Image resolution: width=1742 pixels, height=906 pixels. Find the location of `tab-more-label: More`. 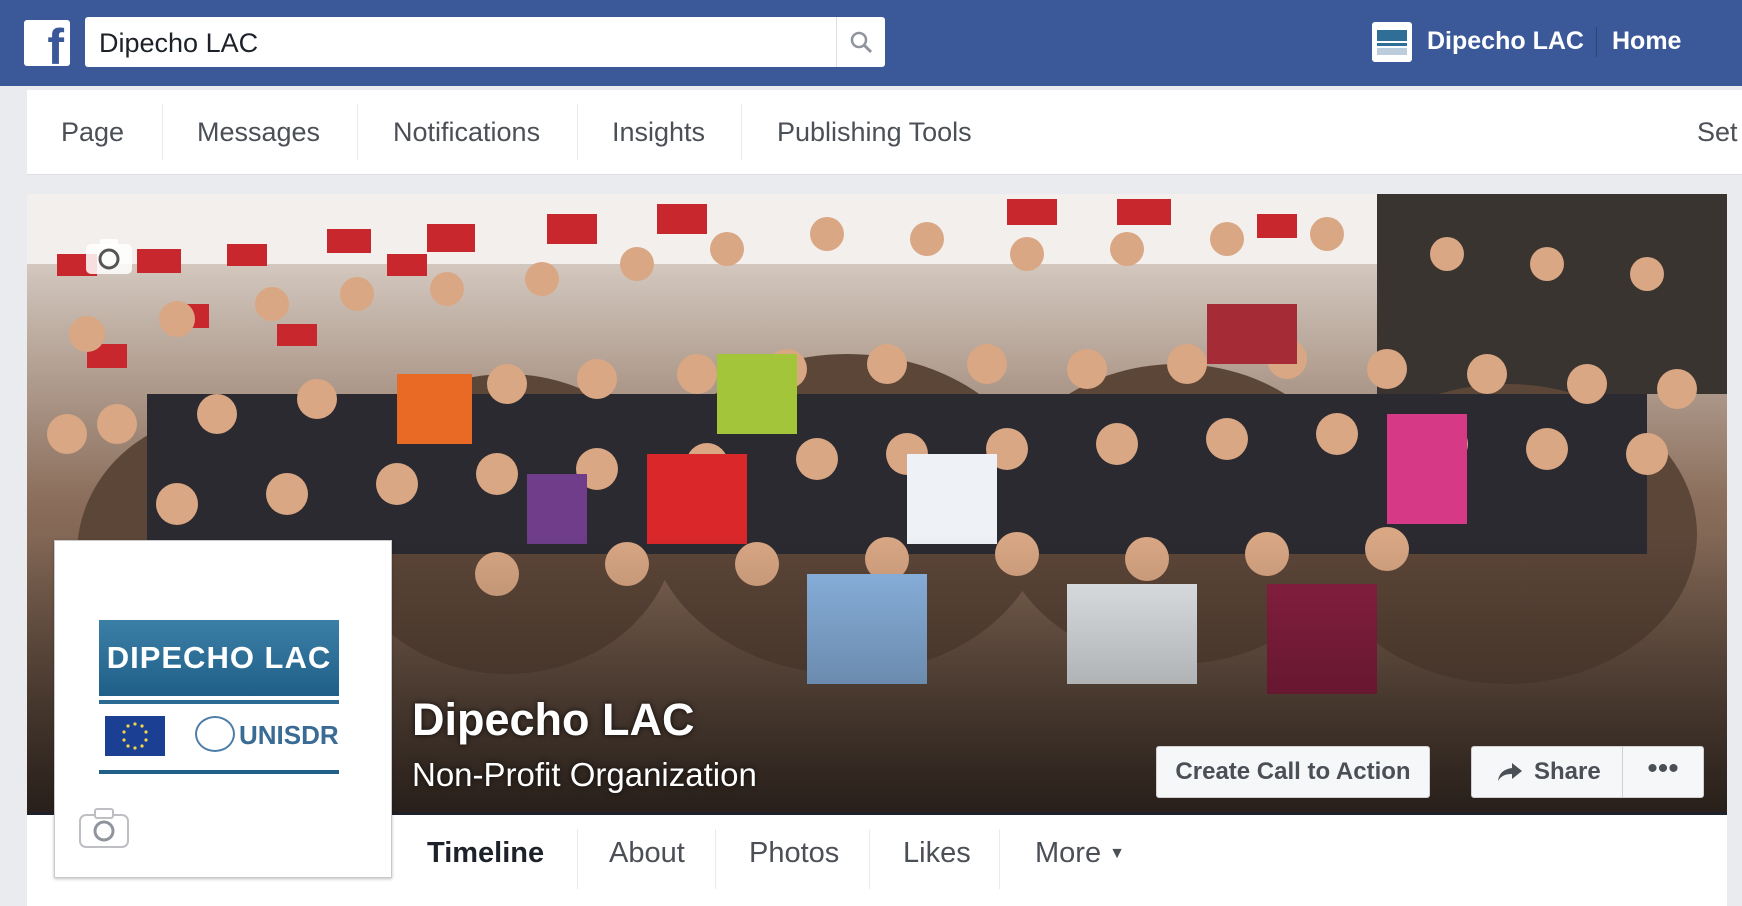

tab-more-label: More is located at coordinates (1068, 853).